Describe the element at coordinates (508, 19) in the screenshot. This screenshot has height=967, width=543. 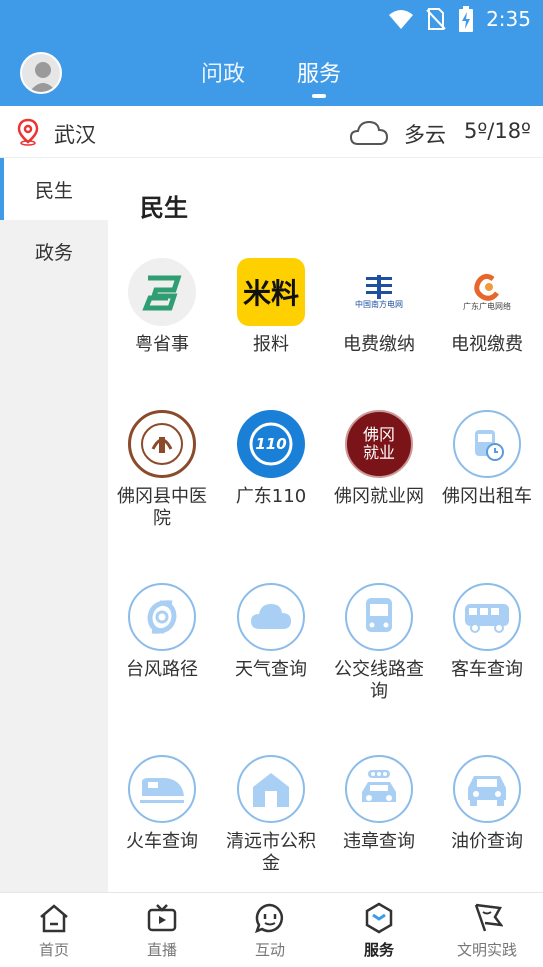
I see `status-time: 2:35` at that location.